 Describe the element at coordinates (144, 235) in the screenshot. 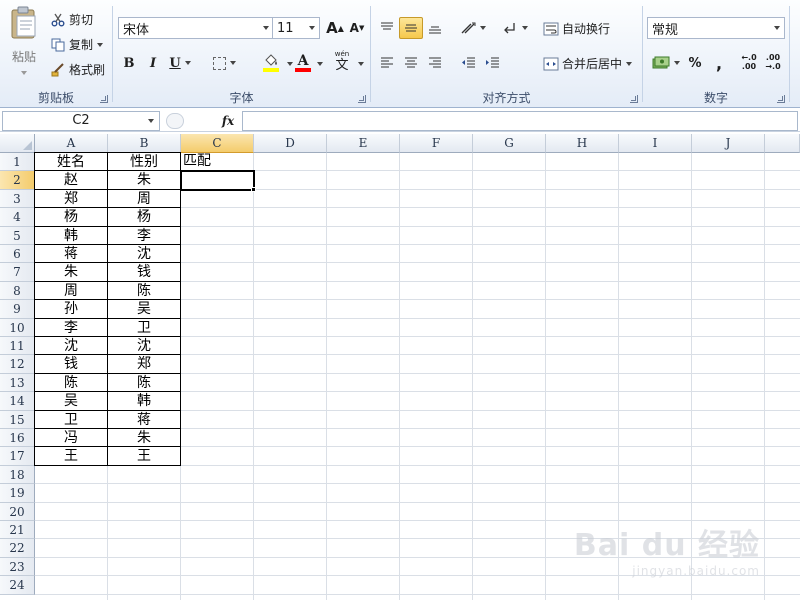

I see `cell-b5: 李` at that location.